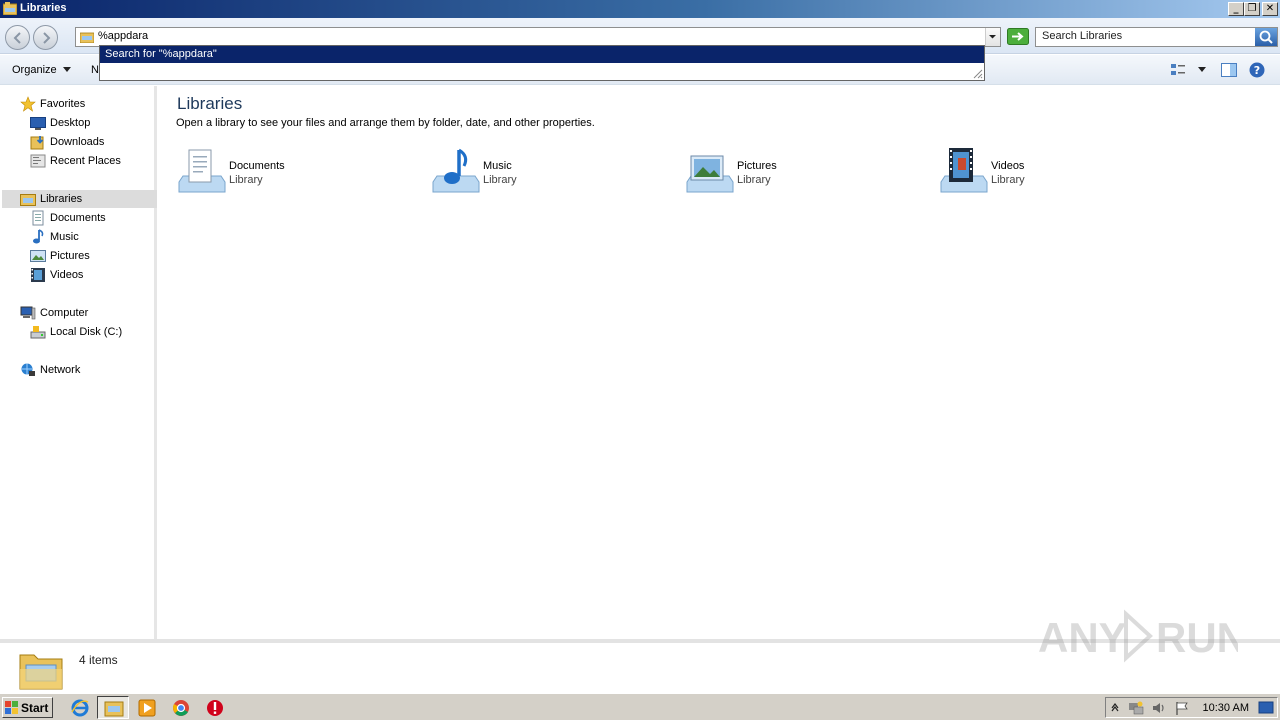  What do you see at coordinates (1059, 172) in the screenshot?
I see `library-item-videos: Videos Library` at bounding box center [1059, 172].